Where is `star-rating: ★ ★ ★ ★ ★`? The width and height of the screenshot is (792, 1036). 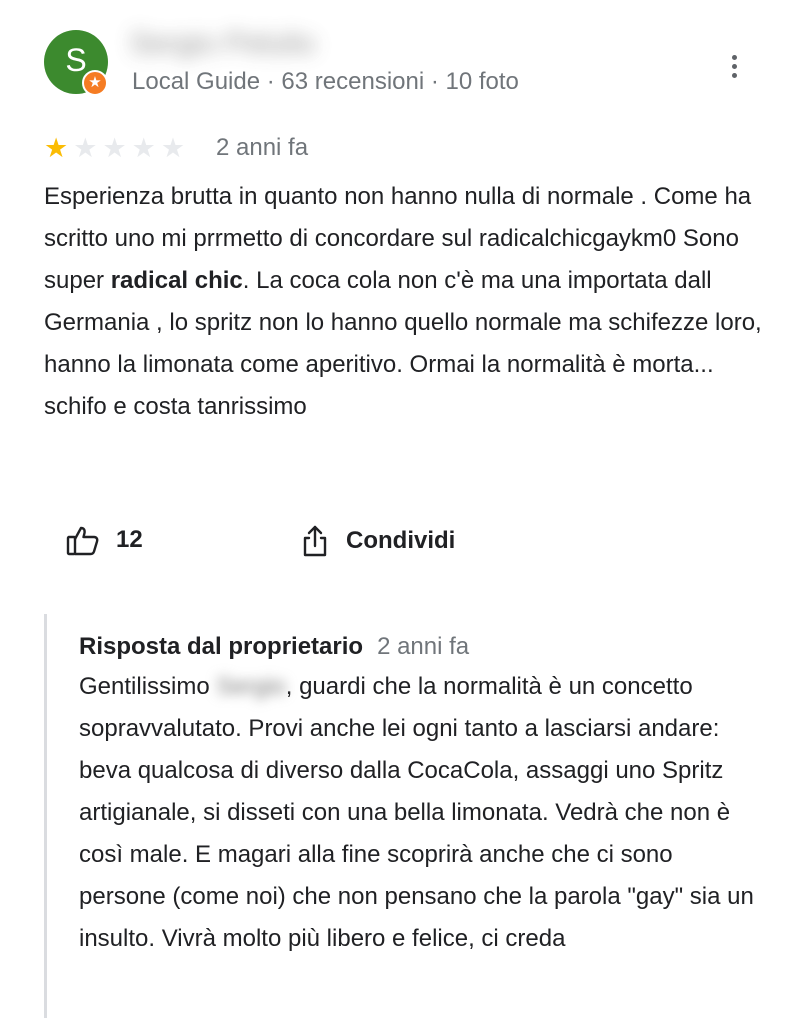 star-rating: ★ ★ ★ ★ ★ is located at coordinates (114, 148).